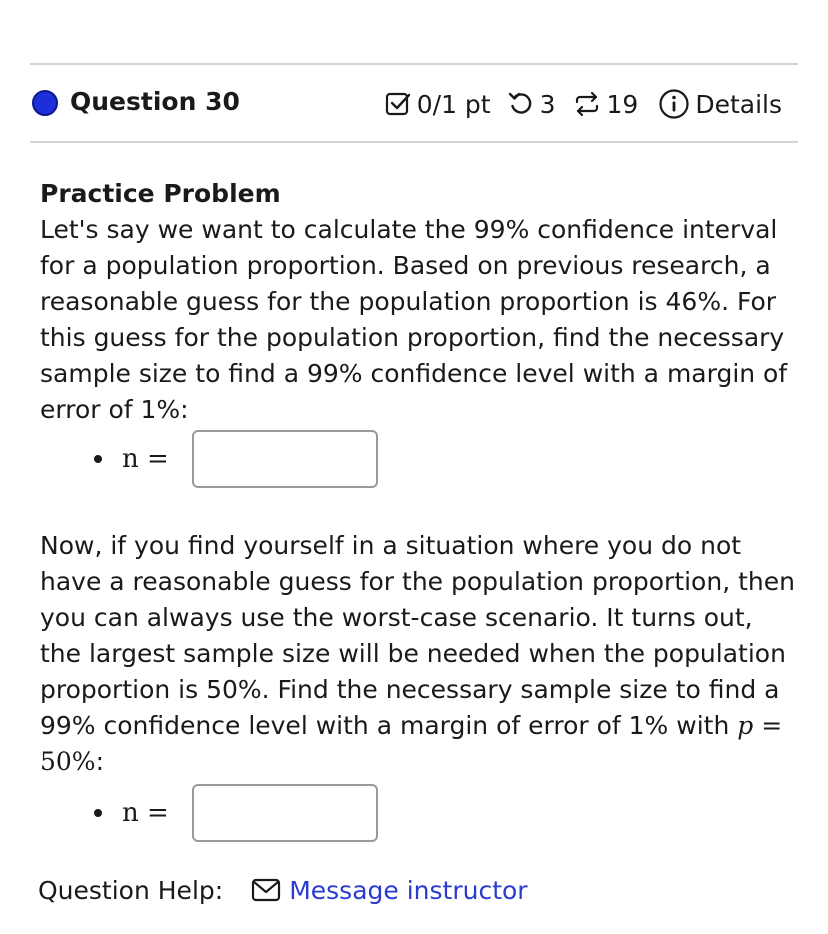  What do you see at coordinates (145, 459) in the screenshot?
I see `answer1-label: n =` at bounding box center [145, 459].